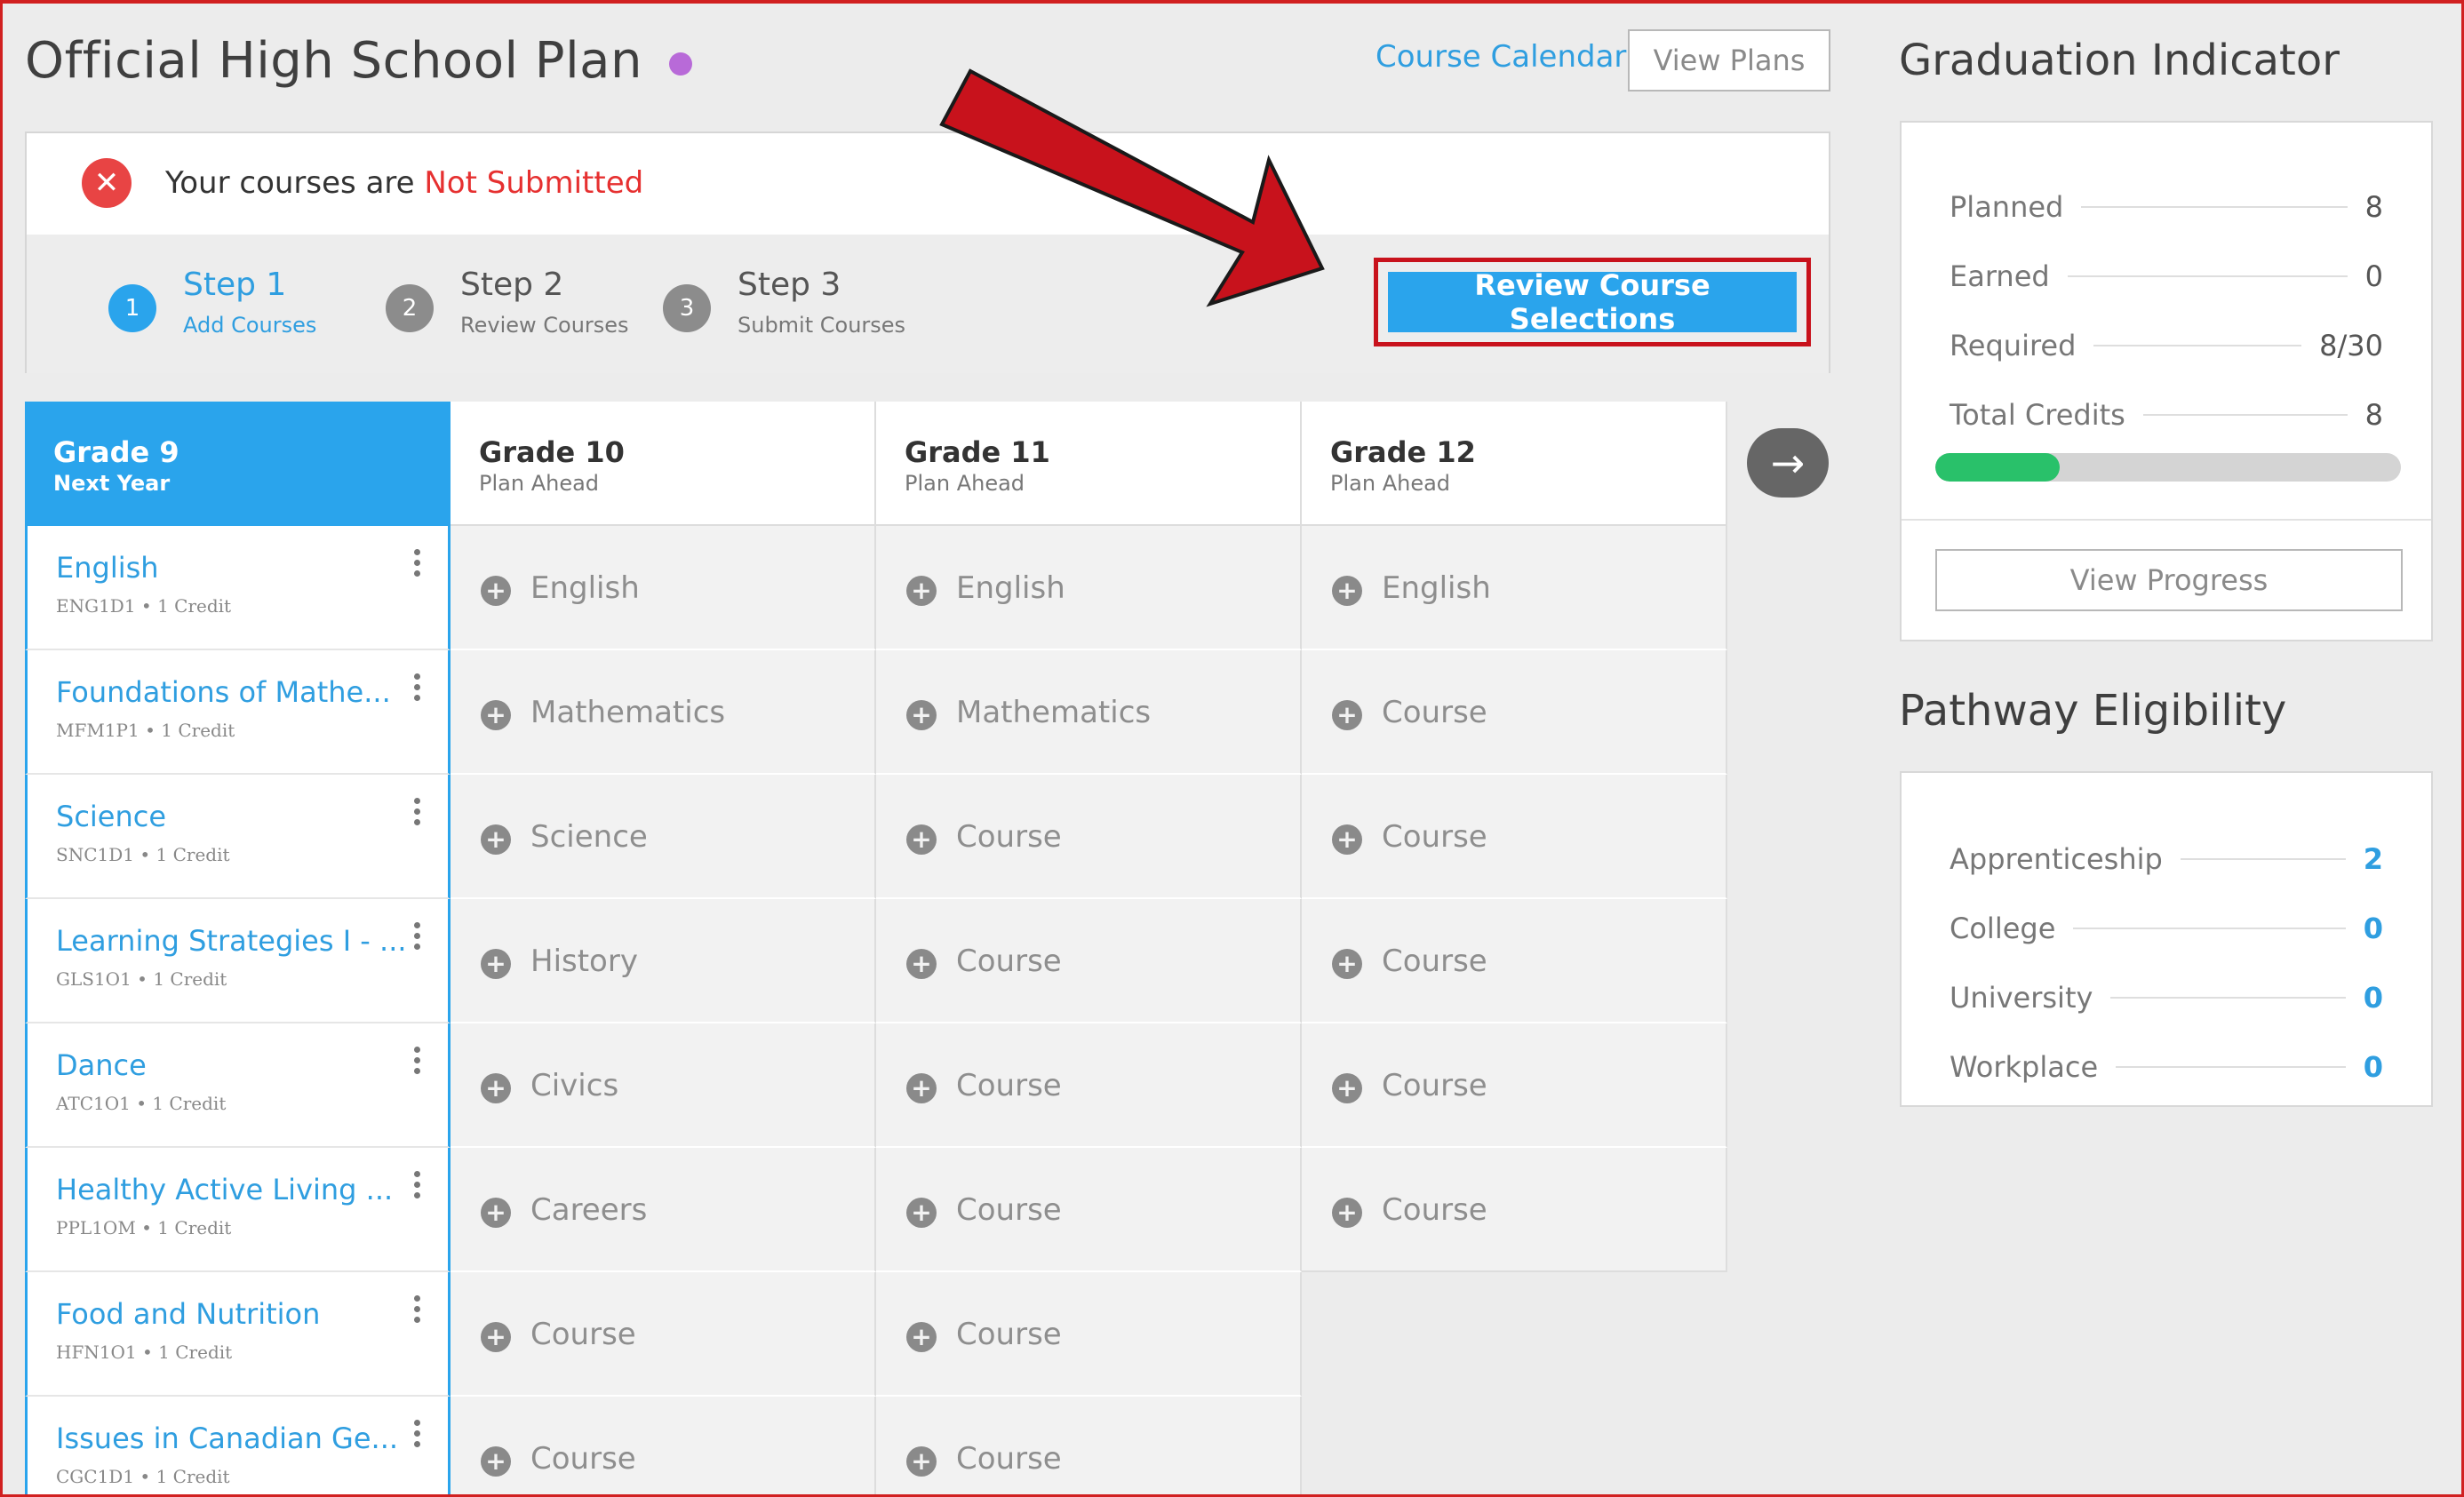 This screenshot has width=2464, height=1497. Describe the element at coordinates (290, 183) in the screenshot. I see `status-prefix: Your courses are` at that location.